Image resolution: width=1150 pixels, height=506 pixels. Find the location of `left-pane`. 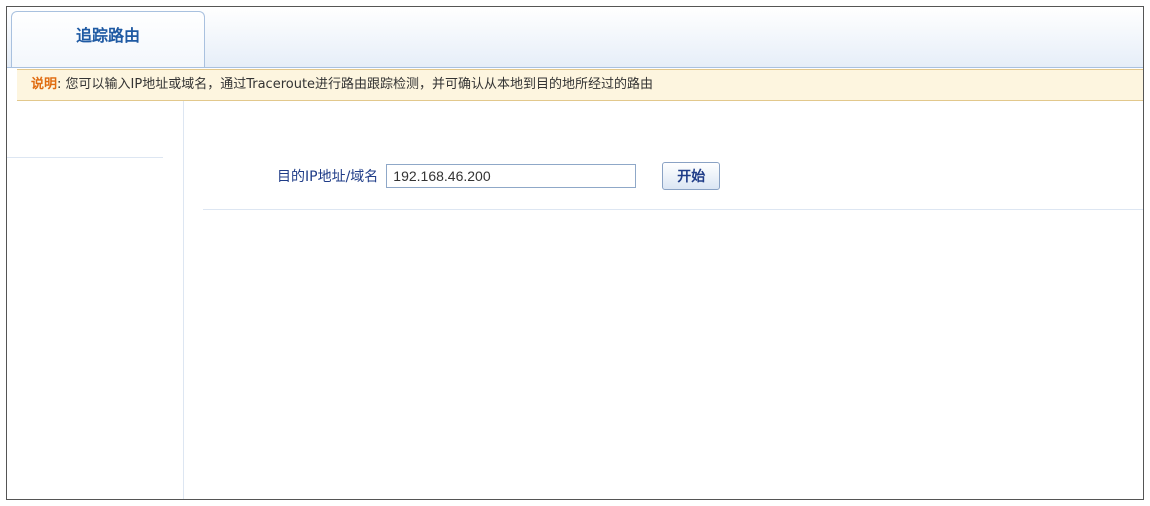

left-pane is located at coordinates (95, 300).